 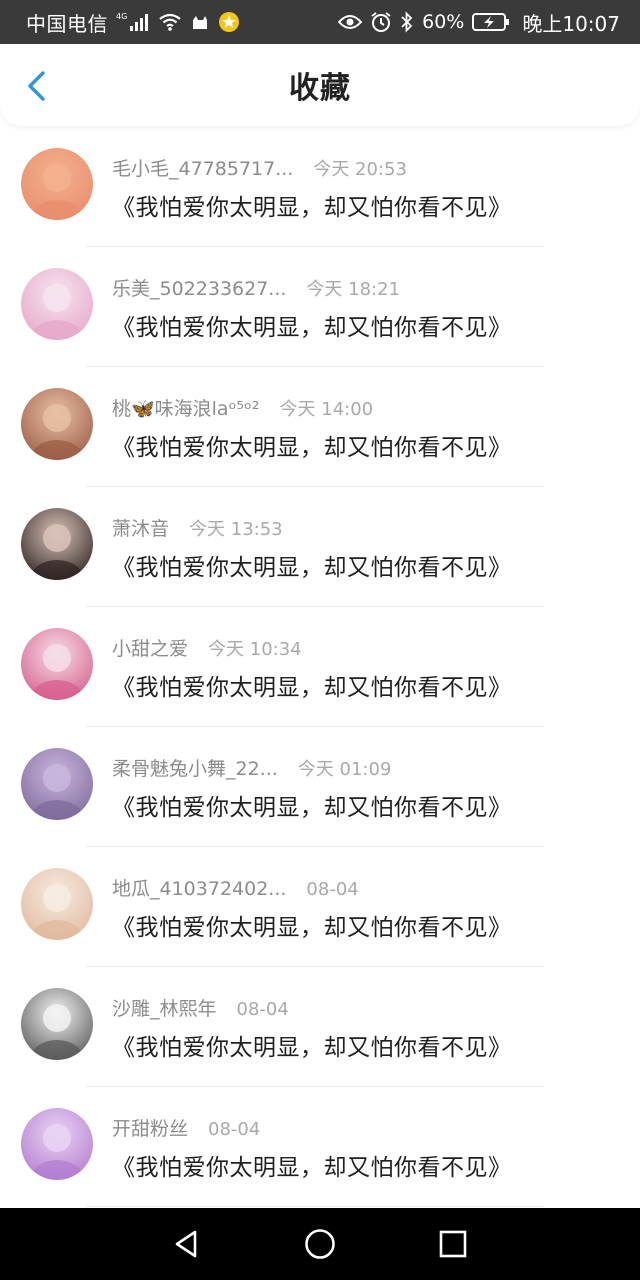 I want to click on home-circle-icon, so click(x=320, y=1244).